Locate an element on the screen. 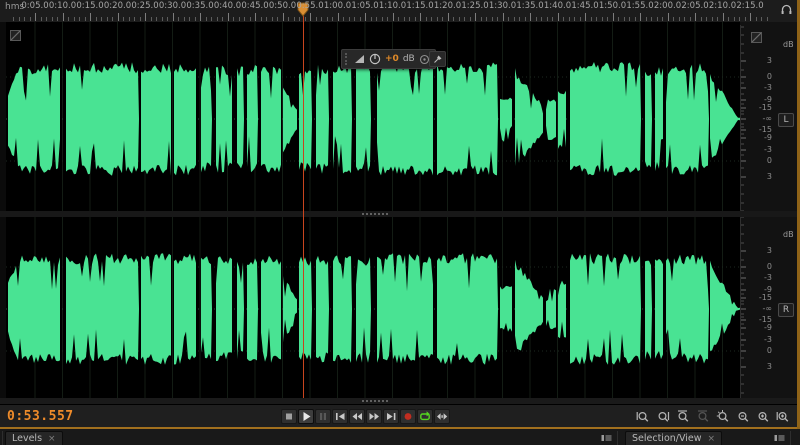 The image size is (800, 445). headphones-icon is located at coordinates (786, 9).